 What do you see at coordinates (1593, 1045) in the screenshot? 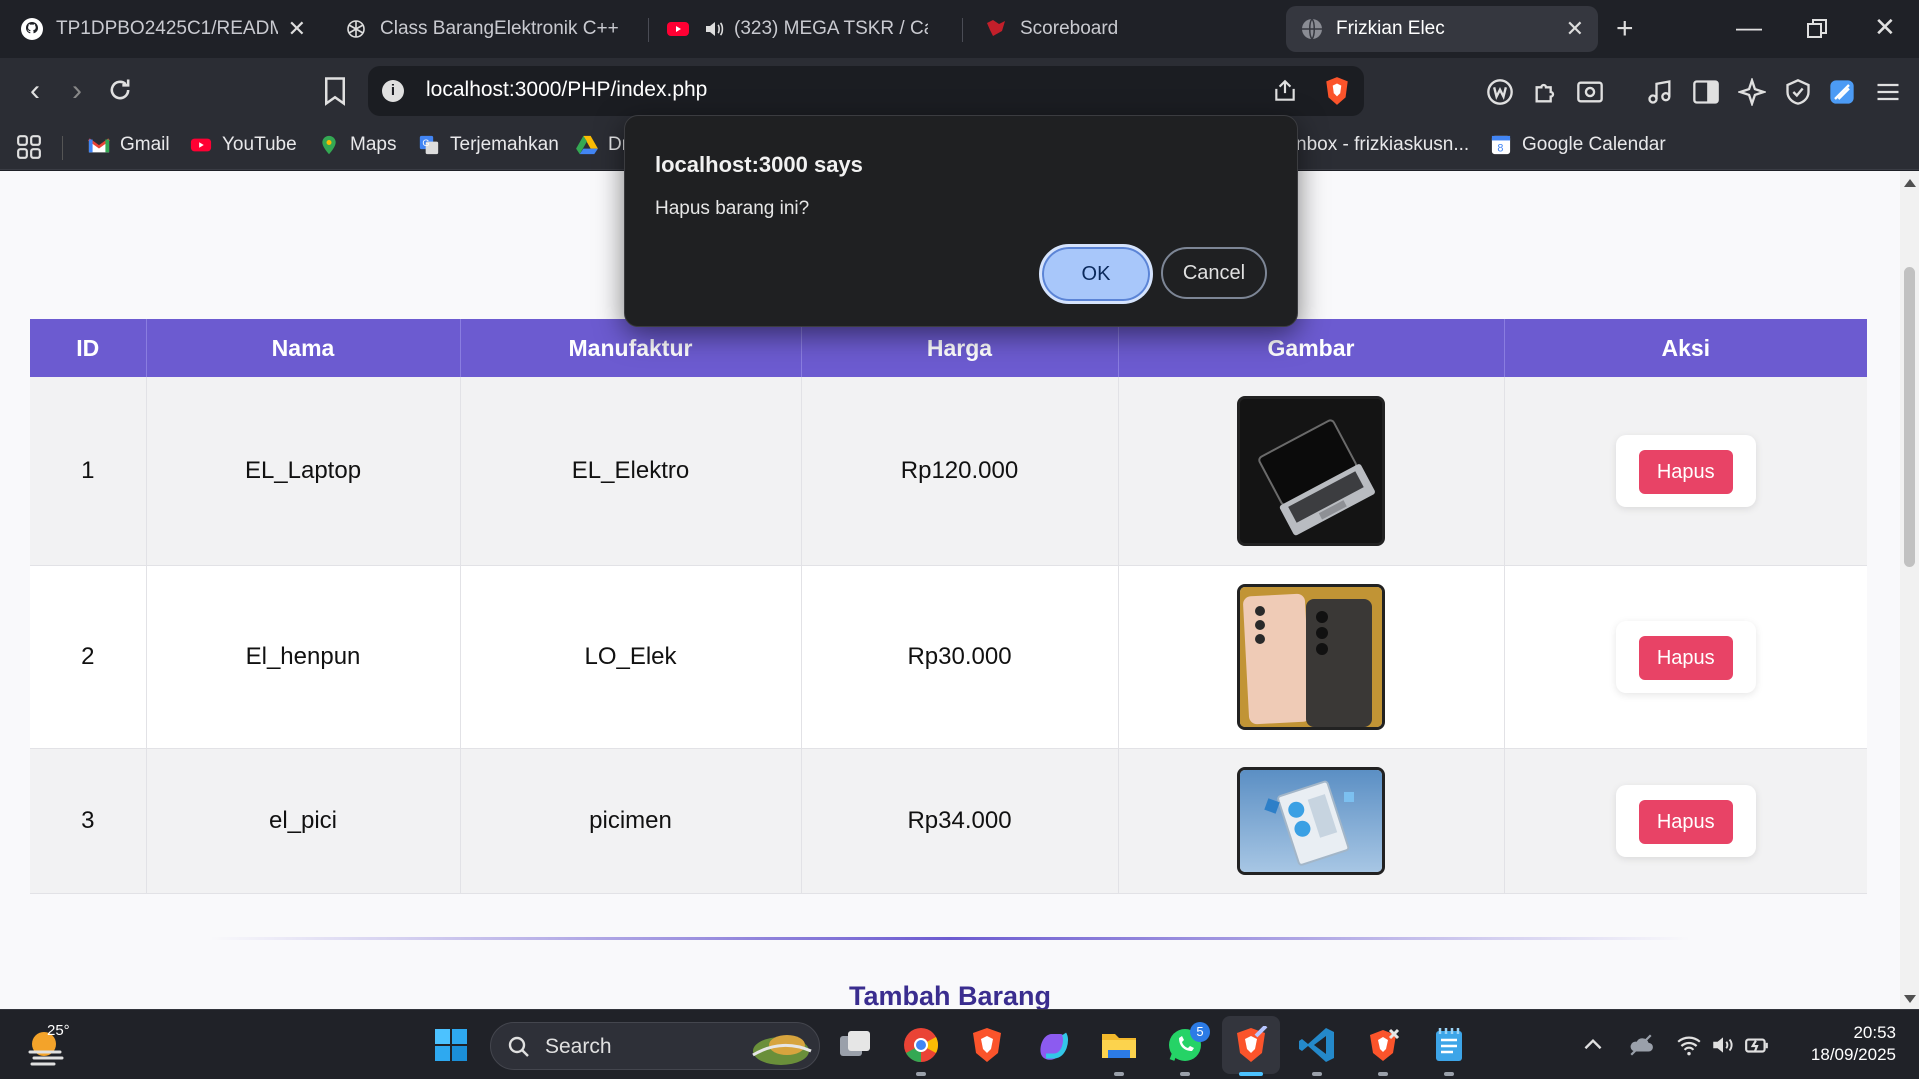
I see `chevron-up-icon` at bounding box center [1593, 1045].